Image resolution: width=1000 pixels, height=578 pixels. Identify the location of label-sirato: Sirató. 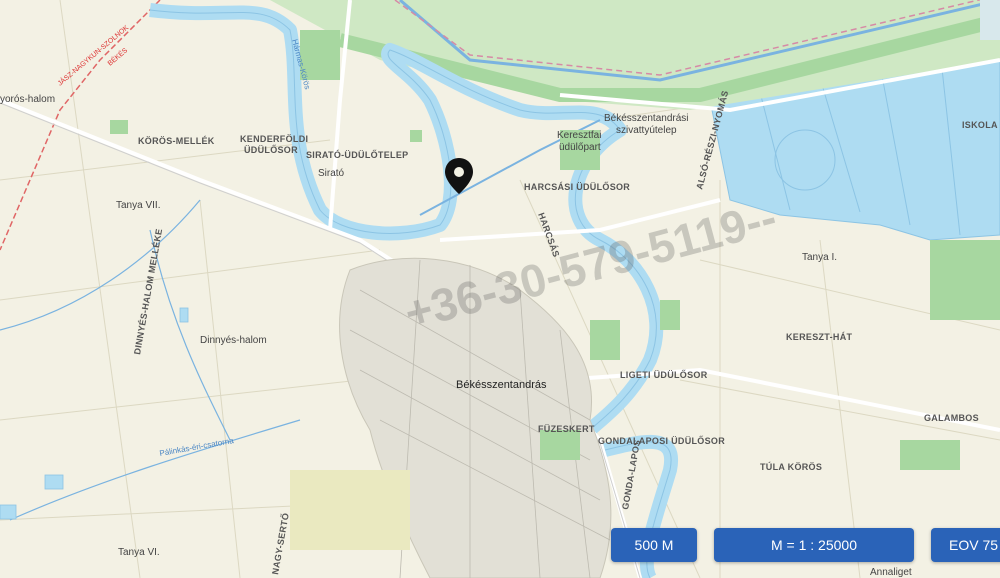
(331, 173).